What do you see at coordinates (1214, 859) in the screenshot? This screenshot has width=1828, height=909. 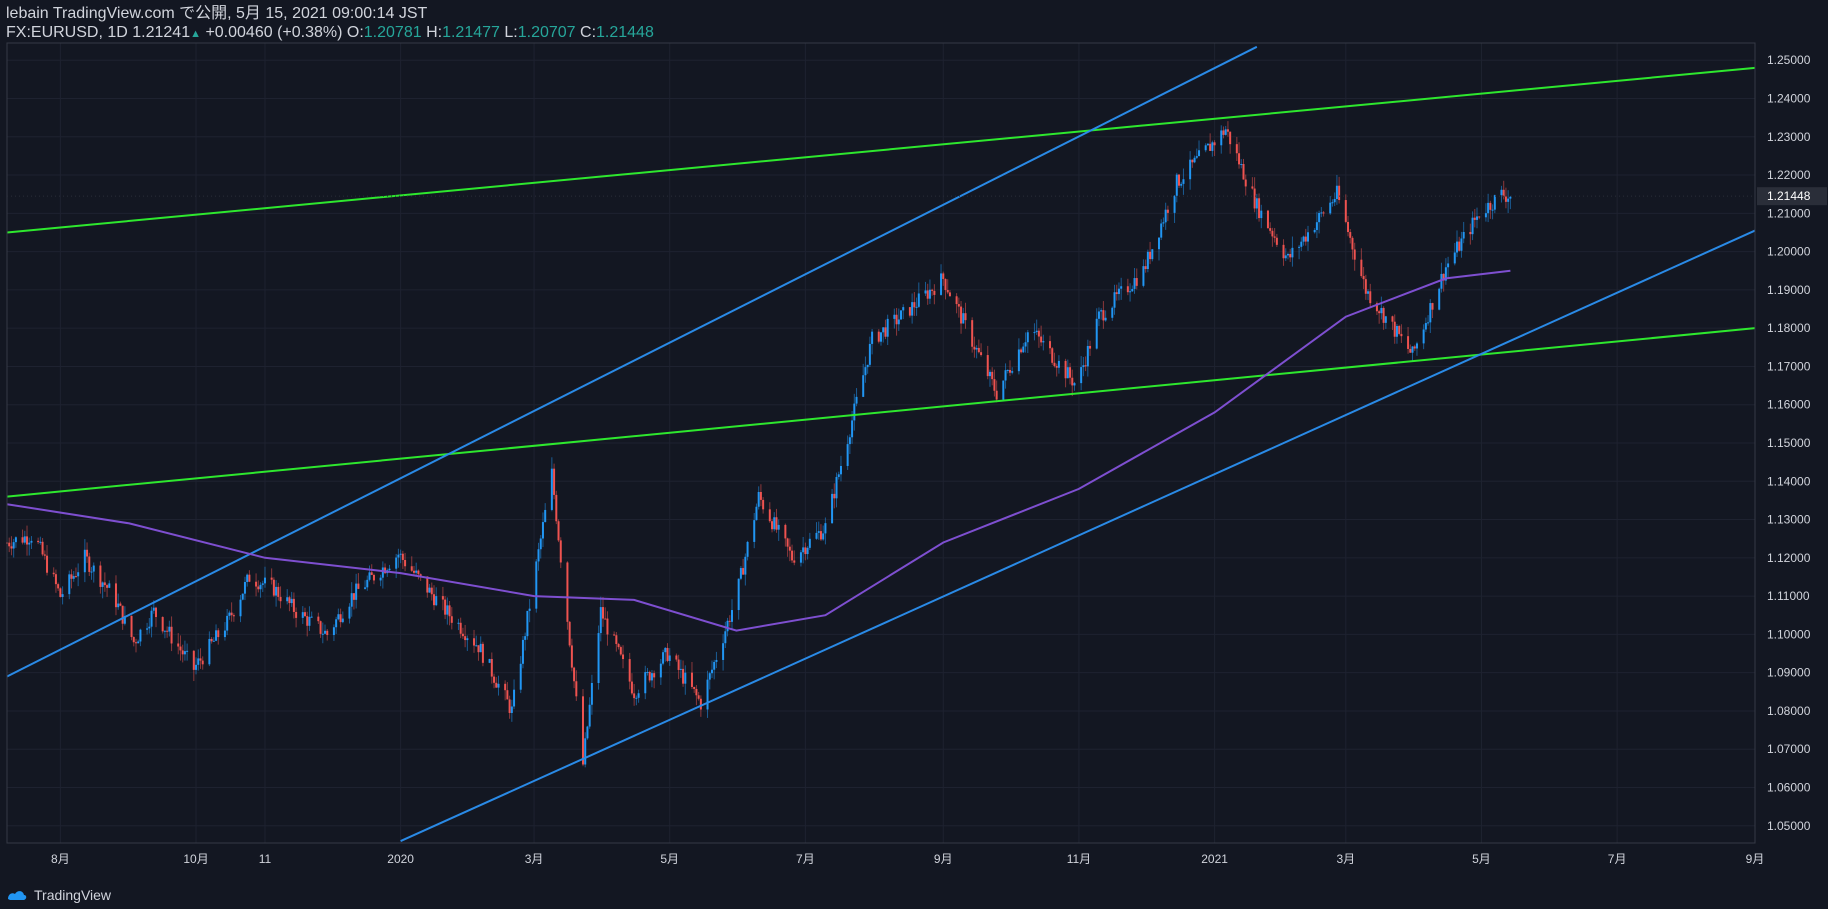 I see `x-tick-label: 2021` at bounding box center [1214, 859].